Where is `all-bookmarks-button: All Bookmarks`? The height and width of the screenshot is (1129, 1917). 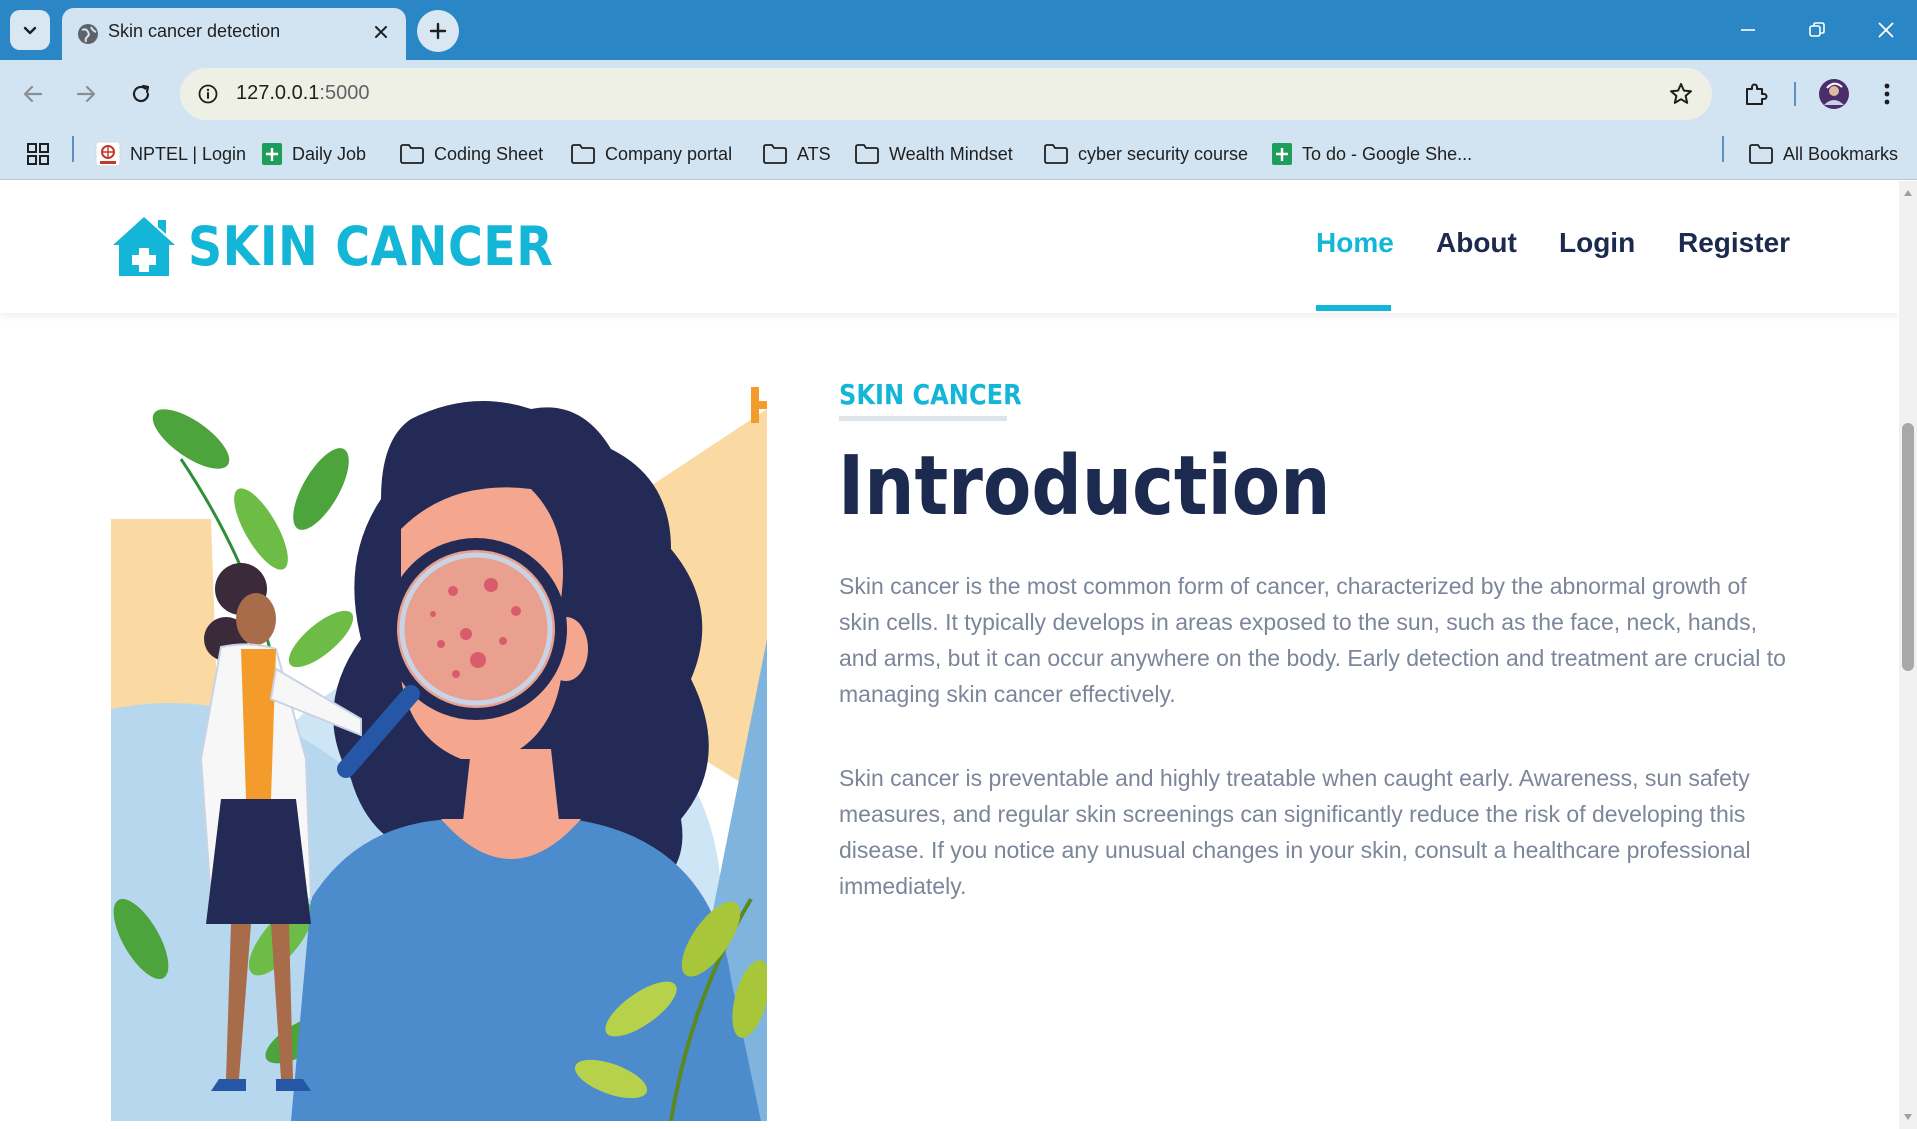
all-bookmarks-button: All Bookmarks is located at coordinates (1823, 154).